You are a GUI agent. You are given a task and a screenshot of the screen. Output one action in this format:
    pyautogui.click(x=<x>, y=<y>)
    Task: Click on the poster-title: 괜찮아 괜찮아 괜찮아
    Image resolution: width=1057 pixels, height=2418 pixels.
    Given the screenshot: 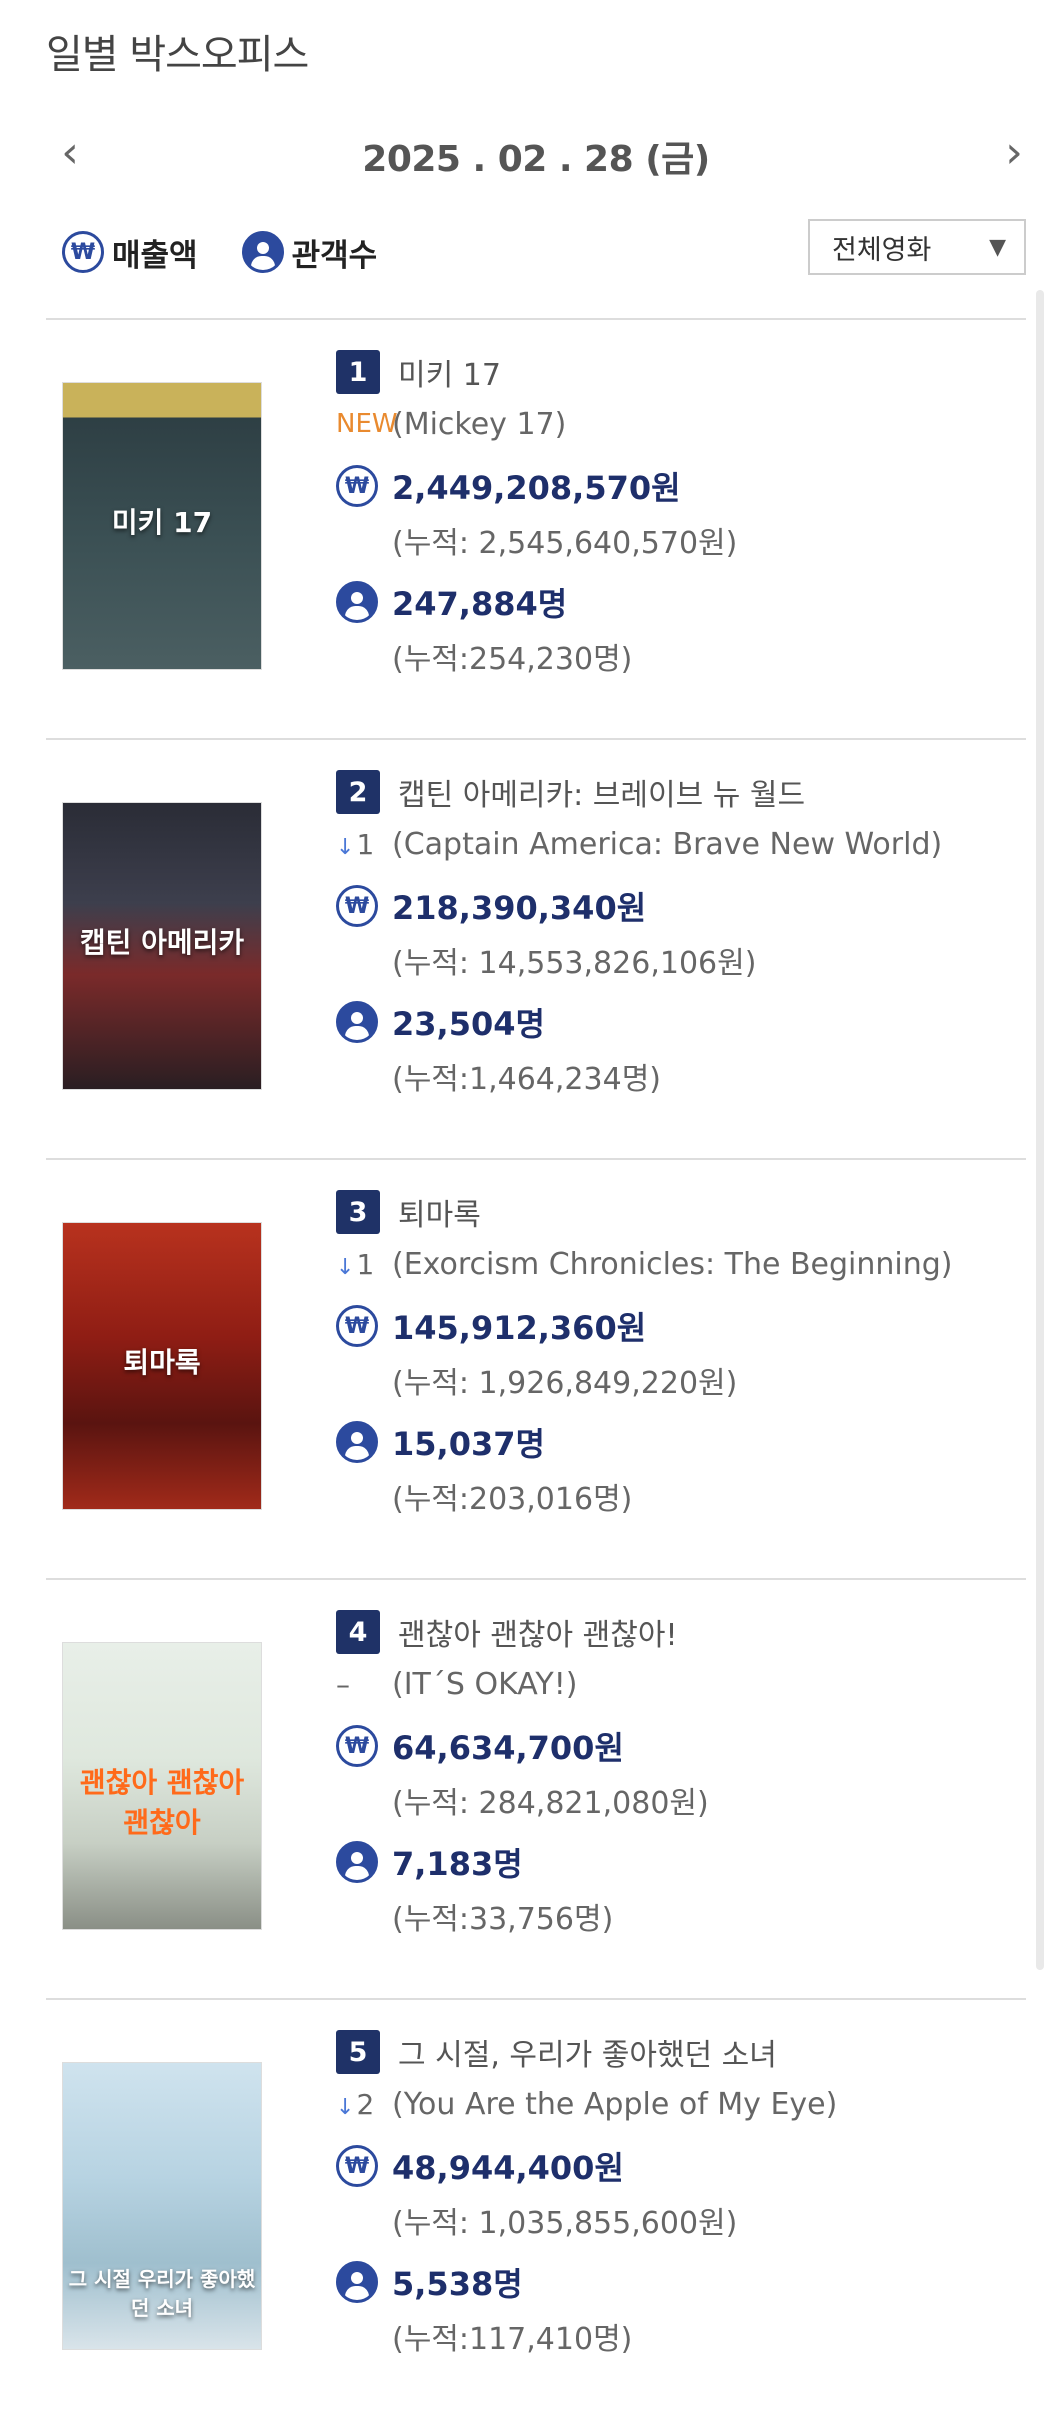 What is the action you would take?
    pyautogui.click(x=162, y=1802)
    